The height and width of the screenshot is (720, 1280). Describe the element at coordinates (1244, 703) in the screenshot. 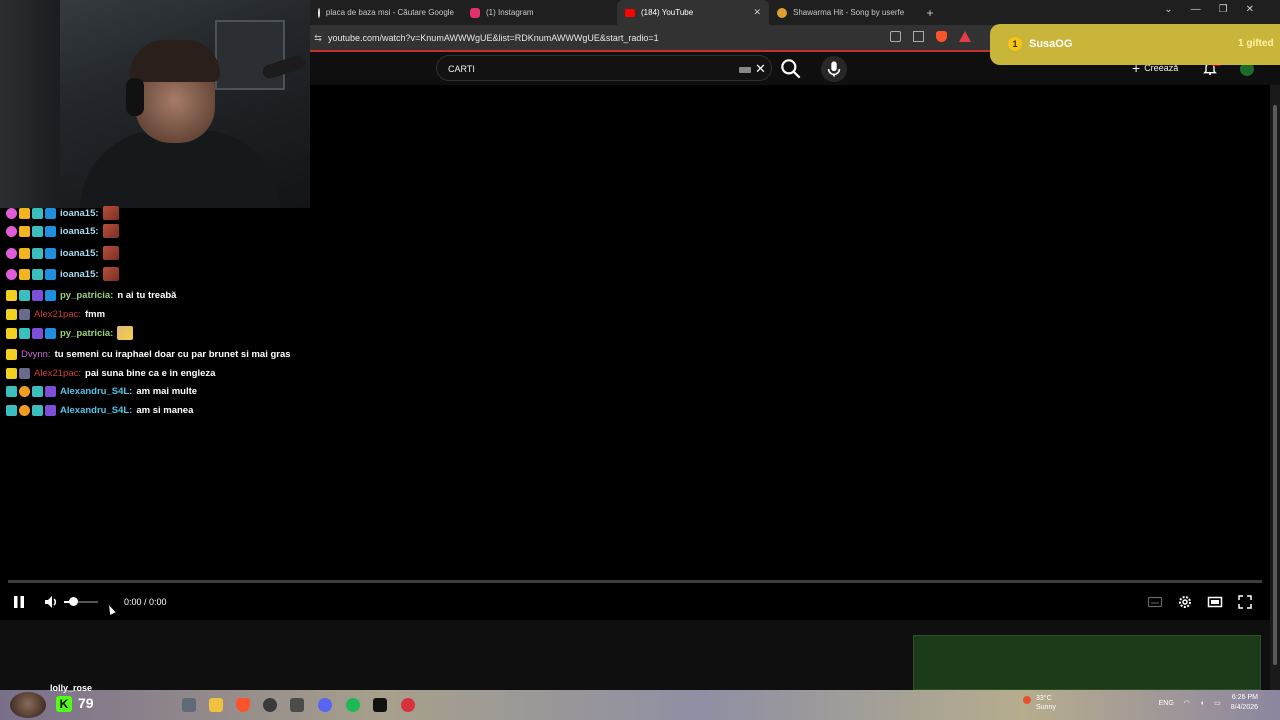

I see `taskbar-clock: 6:26 PM 8/4/2026` at that location.